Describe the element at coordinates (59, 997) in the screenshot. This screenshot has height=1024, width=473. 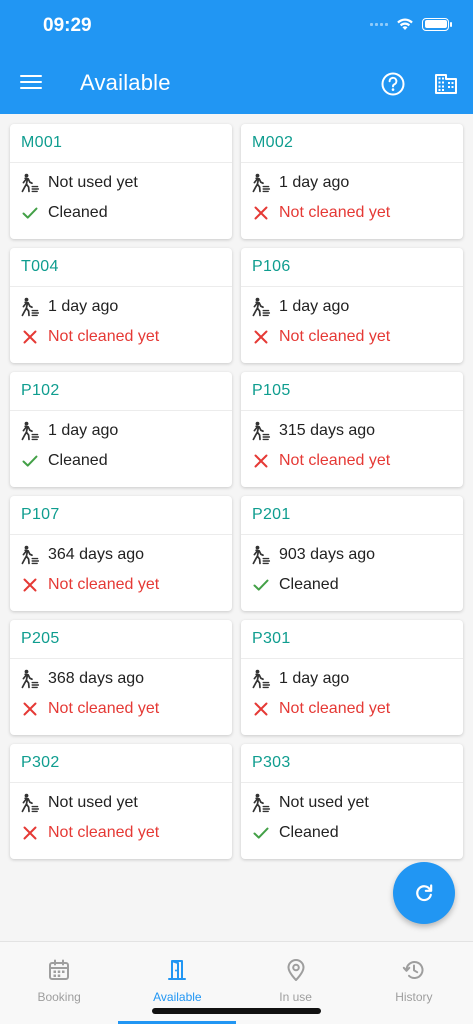
I see `nav-label-booking: Booking` at that location.